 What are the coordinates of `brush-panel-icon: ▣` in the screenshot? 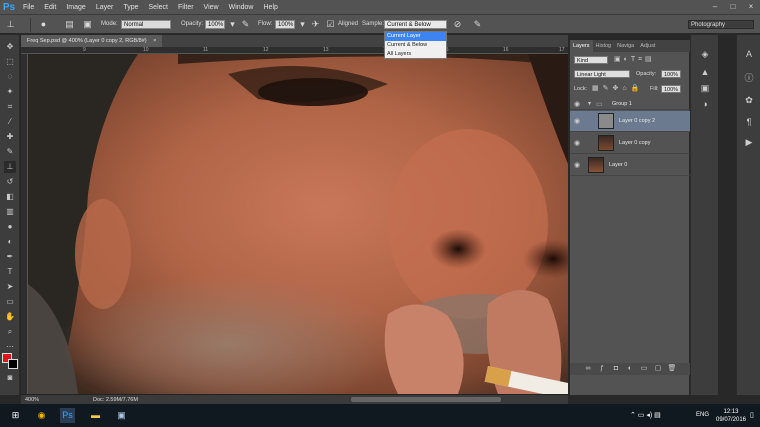 It's located at (87, 24).